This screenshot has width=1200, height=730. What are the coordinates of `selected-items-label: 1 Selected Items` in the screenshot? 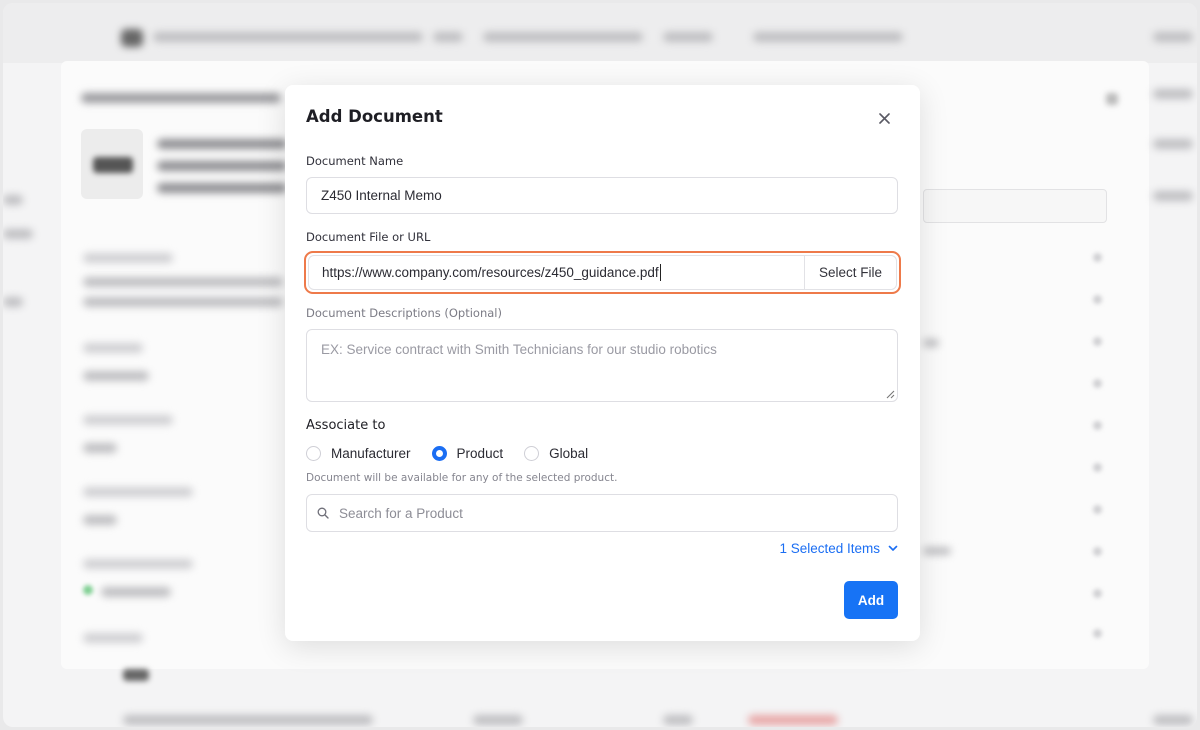 It's located at (829, 548).